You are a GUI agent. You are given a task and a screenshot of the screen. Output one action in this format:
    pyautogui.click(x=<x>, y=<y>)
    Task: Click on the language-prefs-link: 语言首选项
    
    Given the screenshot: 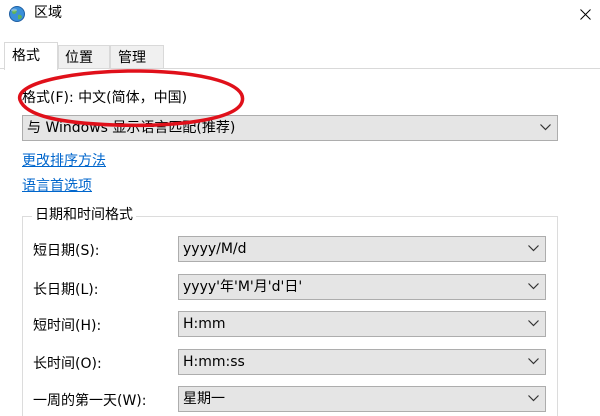 What is the action you would take?
    pyautogui.click(x=57, y=186)
    